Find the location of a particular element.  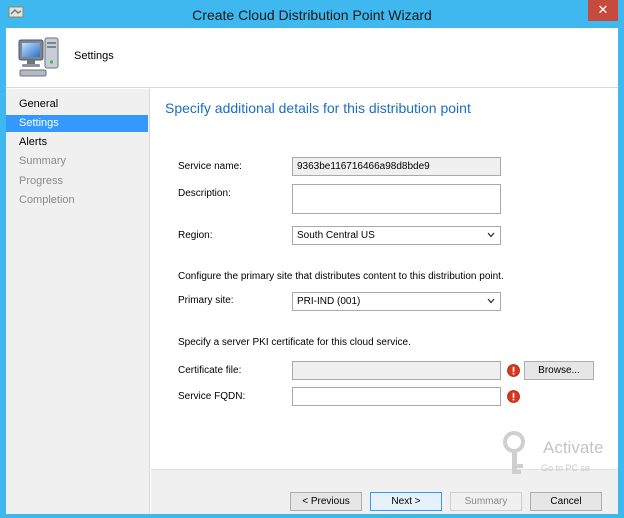

header-title: Settings is located at coordinates (94, 56).